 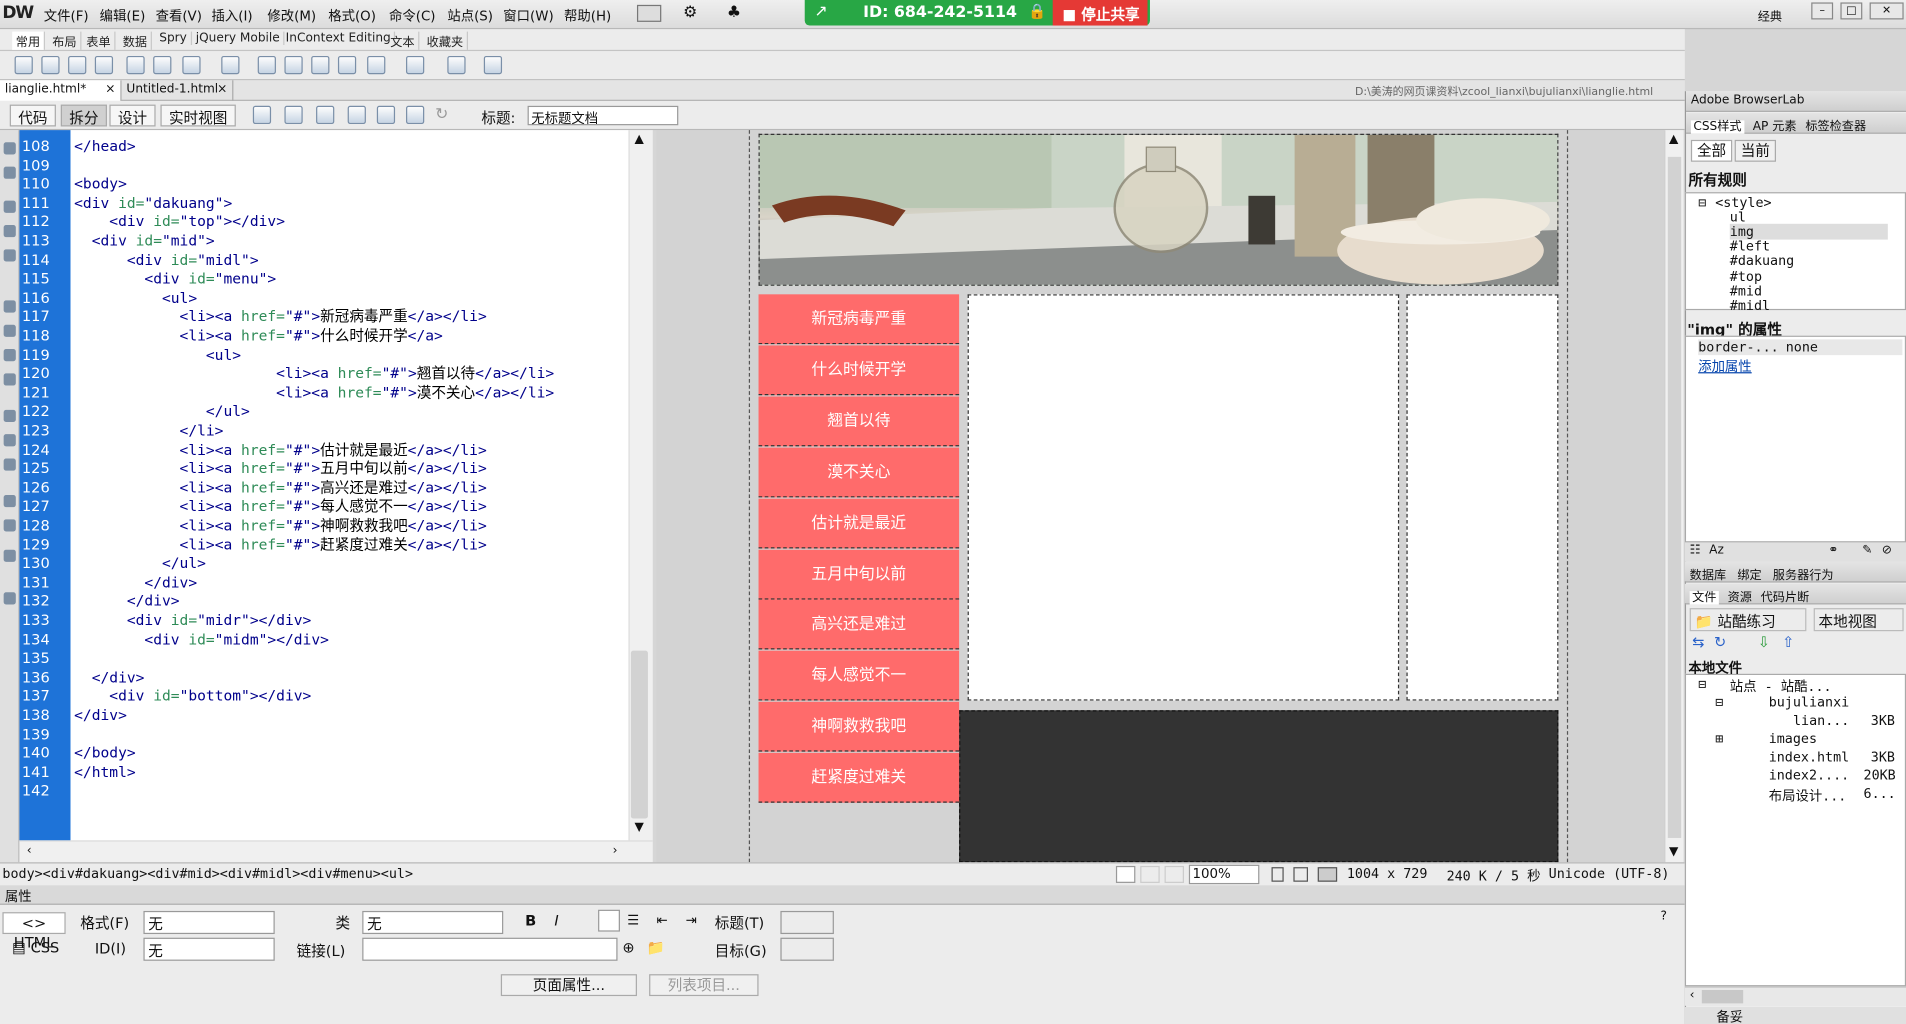 What do you see at coordinates (43, 165) in the screenshot?
I see `line-number: 109` at bounding box center [43, 165].